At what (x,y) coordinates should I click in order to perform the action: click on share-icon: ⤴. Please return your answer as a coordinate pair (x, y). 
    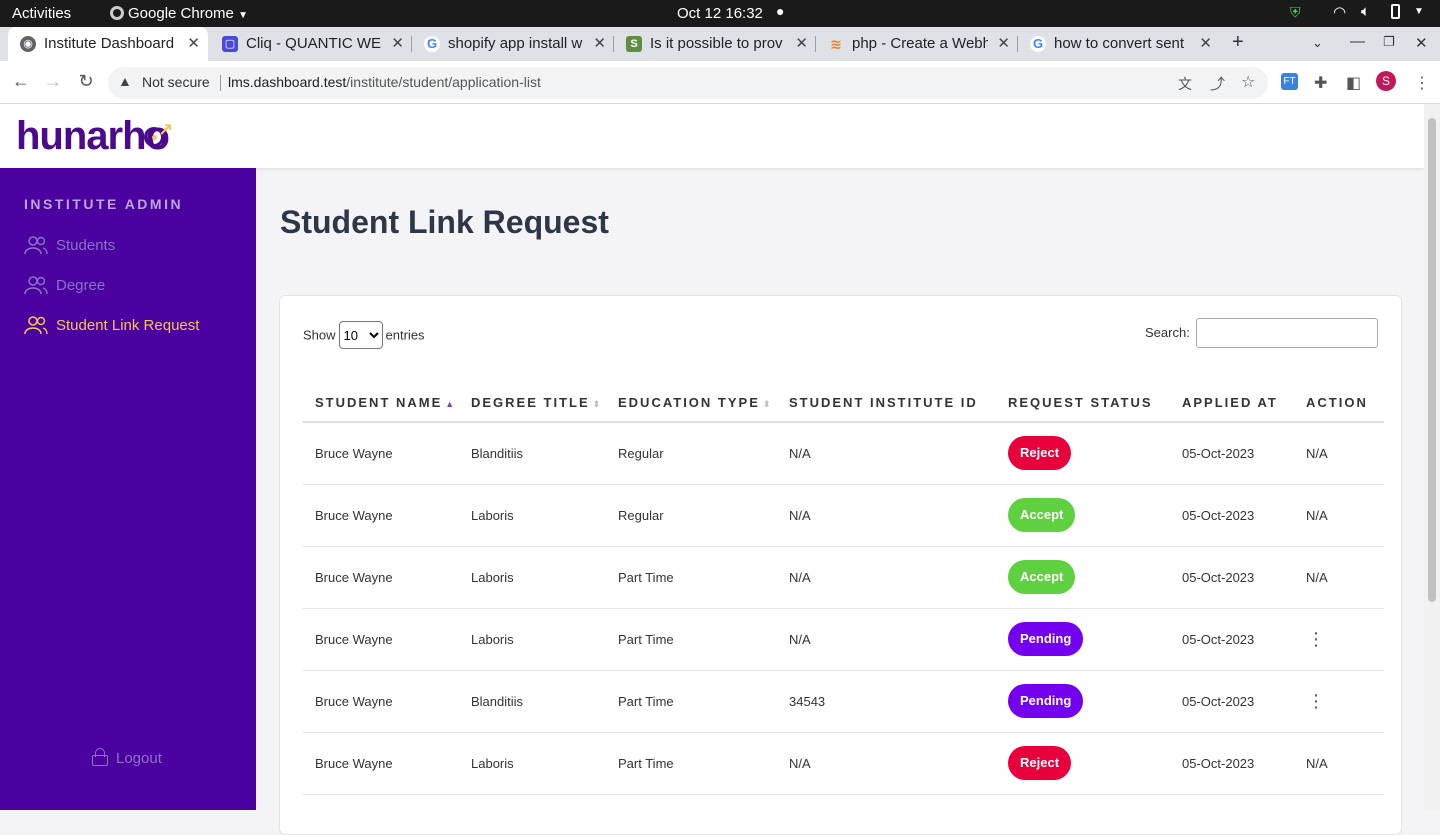
    Looking at the image, I should click on (1217, 83).